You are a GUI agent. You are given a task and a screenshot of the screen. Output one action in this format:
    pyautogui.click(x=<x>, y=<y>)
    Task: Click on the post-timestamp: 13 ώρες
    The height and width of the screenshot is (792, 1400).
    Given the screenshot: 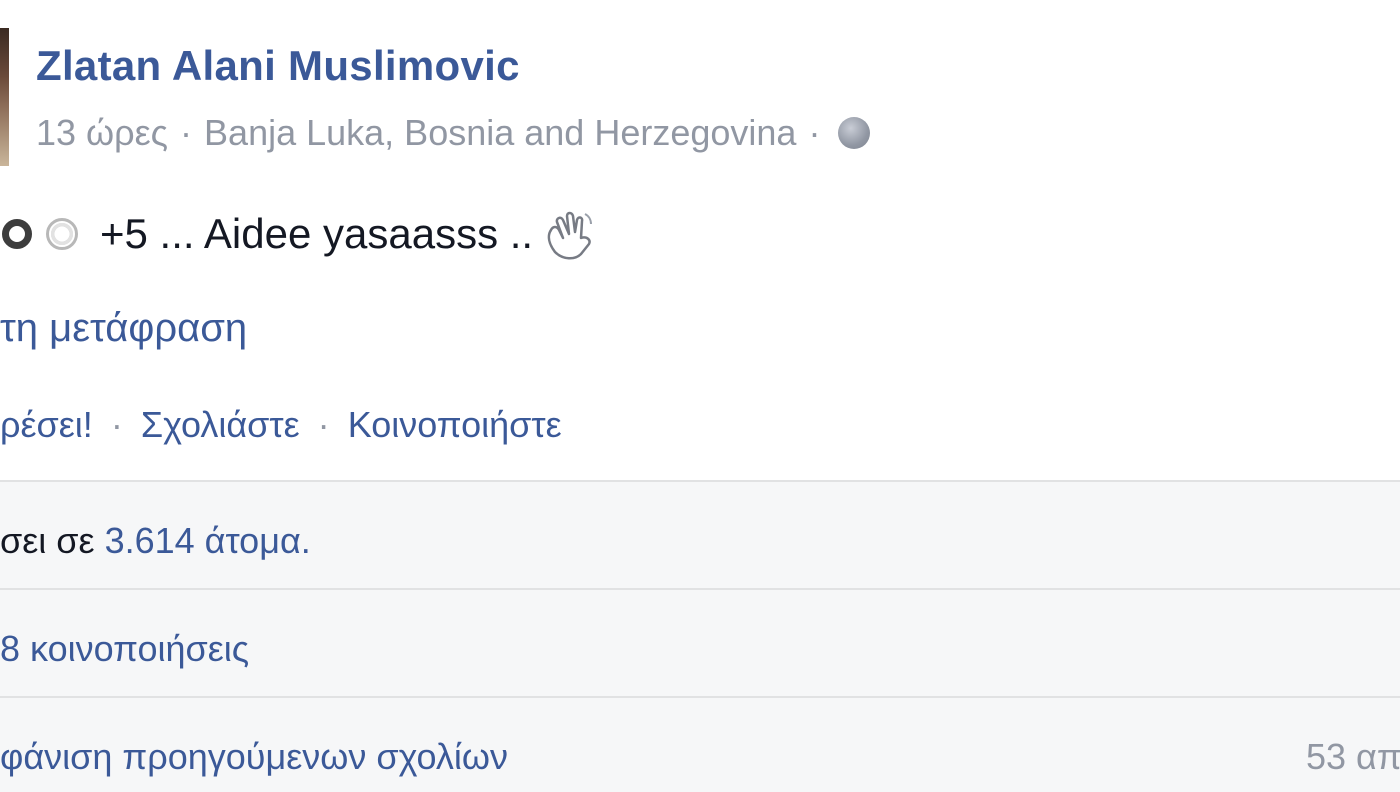 What is the action you would take?
    pyautogui.click(x=102, y=133)
    